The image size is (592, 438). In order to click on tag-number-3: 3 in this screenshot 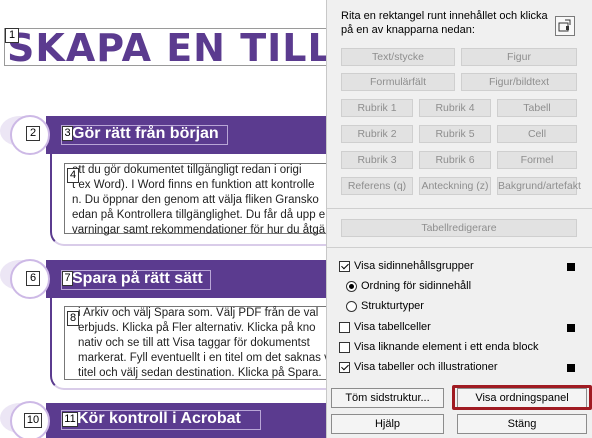, I will do `click(67, 133)`.